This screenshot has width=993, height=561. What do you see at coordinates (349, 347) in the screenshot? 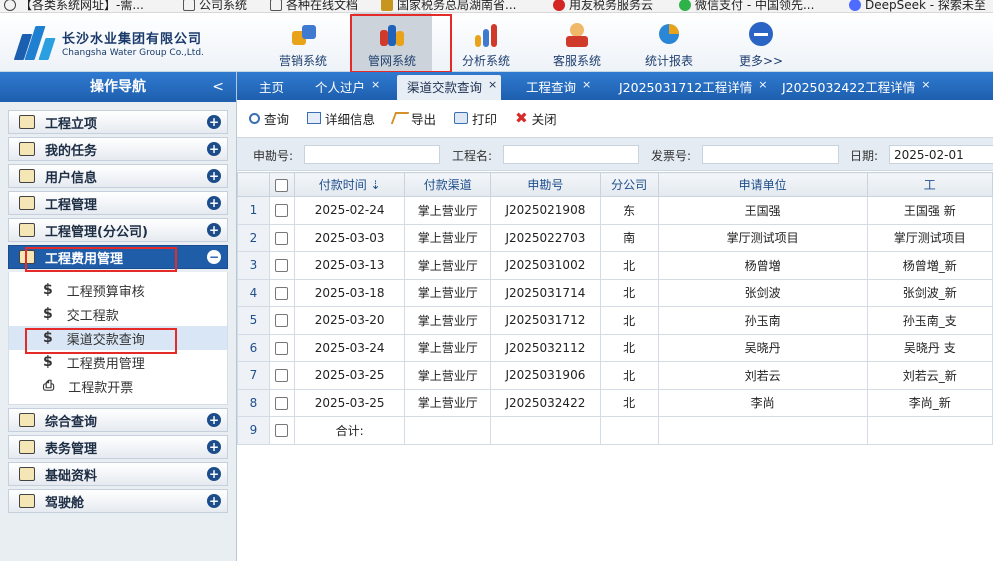
I see `cell-payment-time: 2025-03-24` at bounding box center [349, 347].